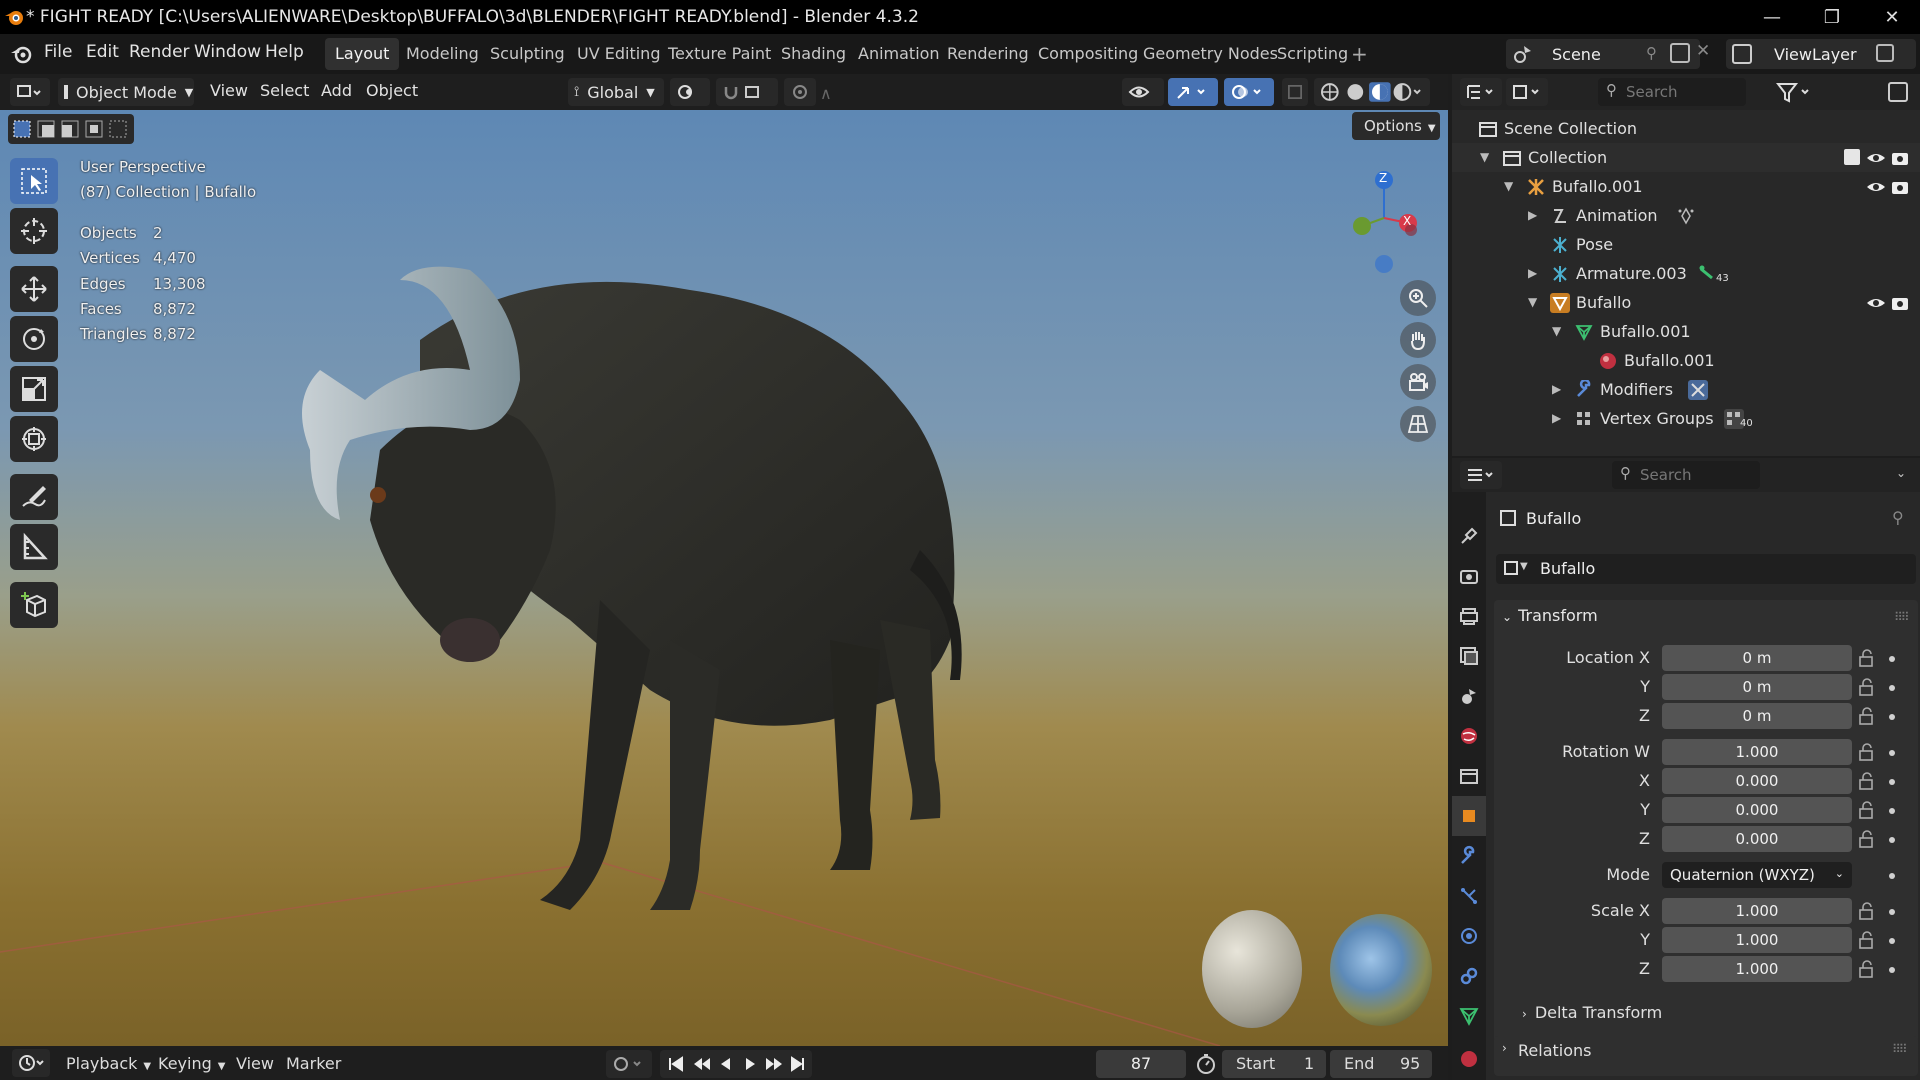  Describe the element at coordinates (1206, 1064) in the screenshot. I see `stopwatch-icon` at that location.